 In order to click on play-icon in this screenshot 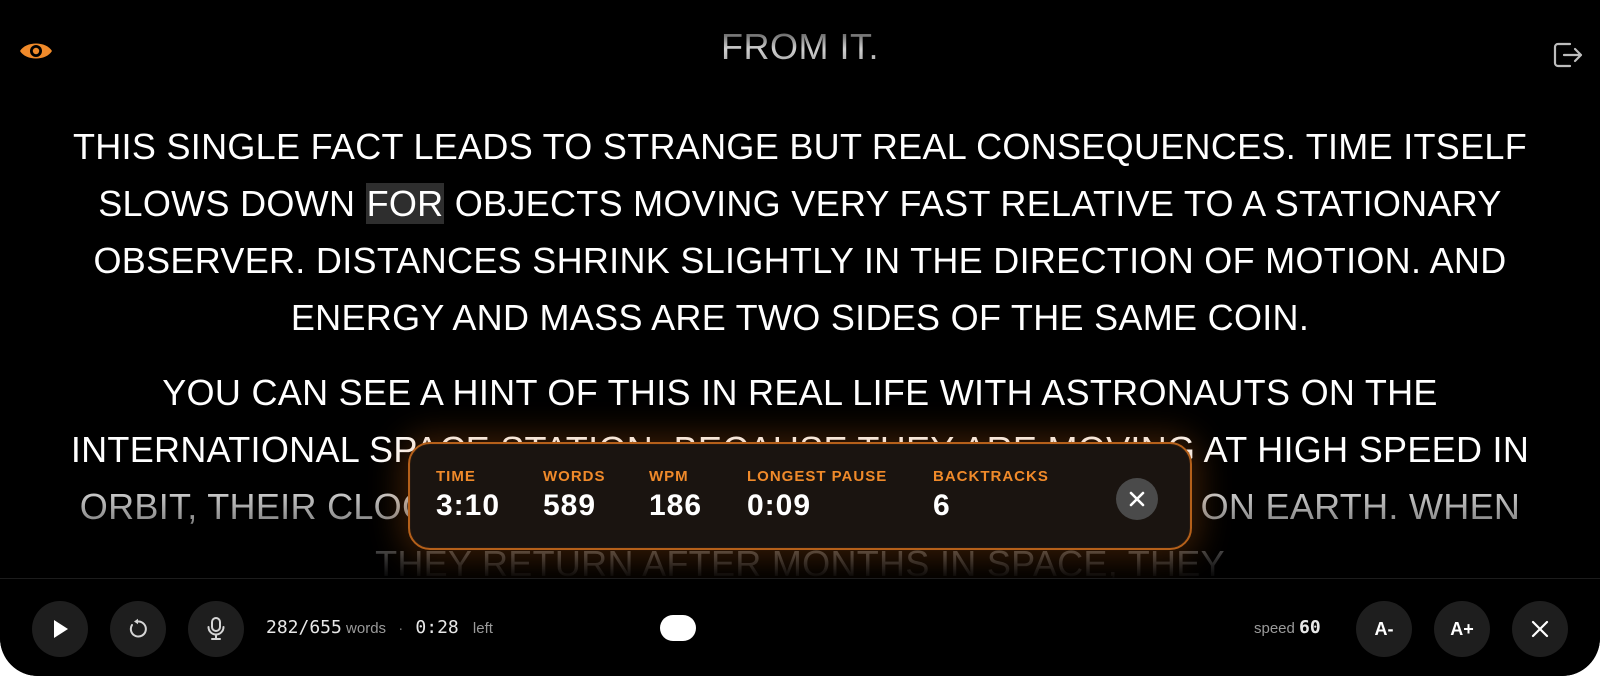, I will do `click(61, 629)`.